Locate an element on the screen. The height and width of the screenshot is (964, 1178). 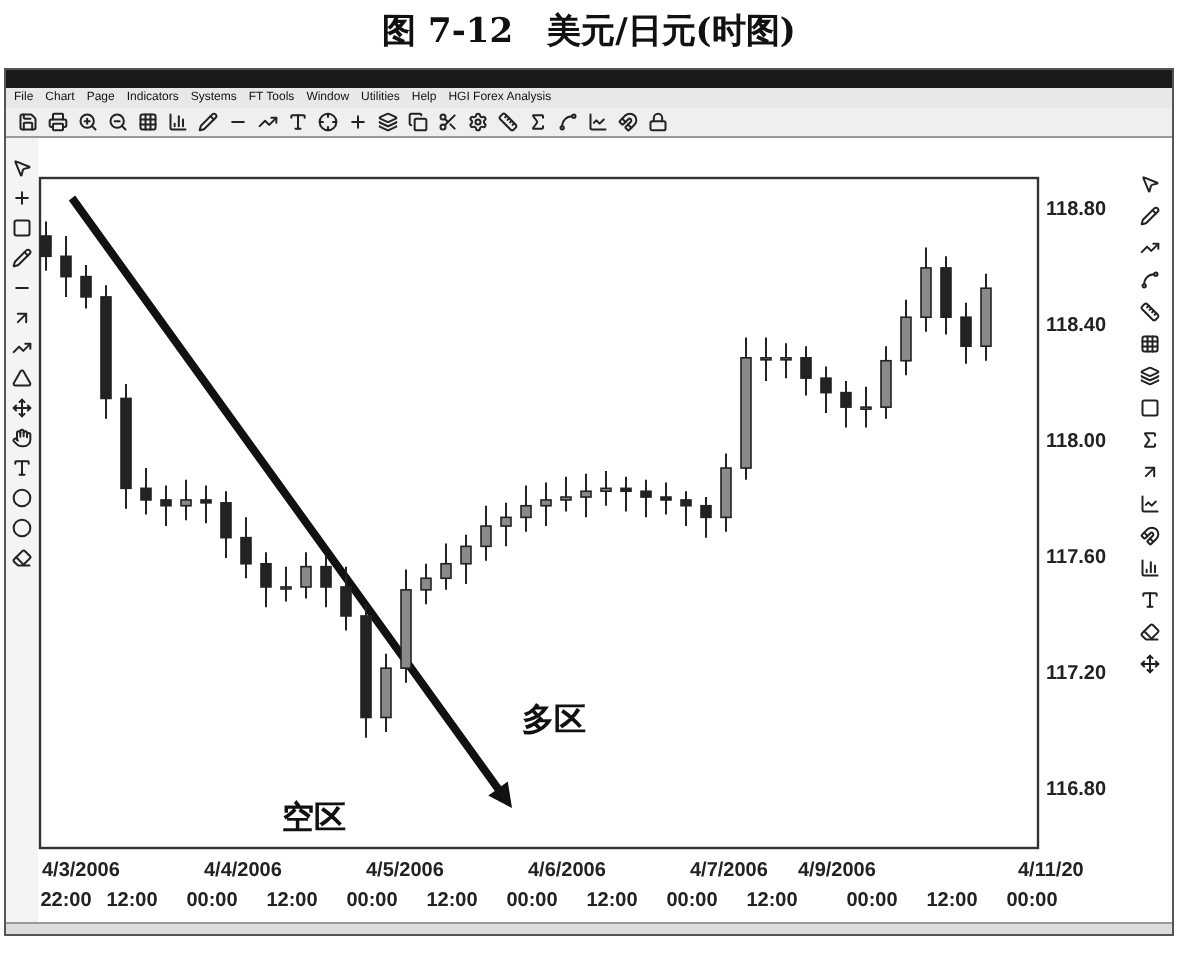
date-label: 4/11/20 is located at coordinates (1051, 871).